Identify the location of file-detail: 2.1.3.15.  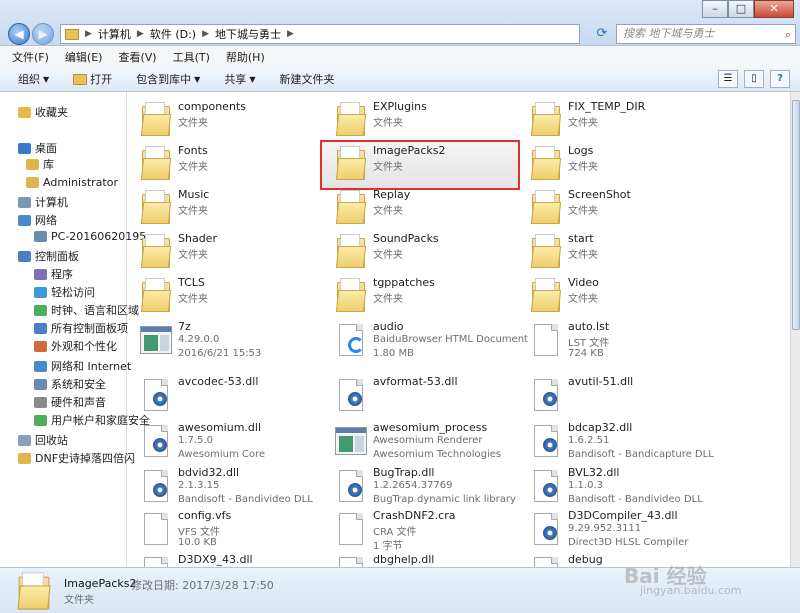
(199, 485).